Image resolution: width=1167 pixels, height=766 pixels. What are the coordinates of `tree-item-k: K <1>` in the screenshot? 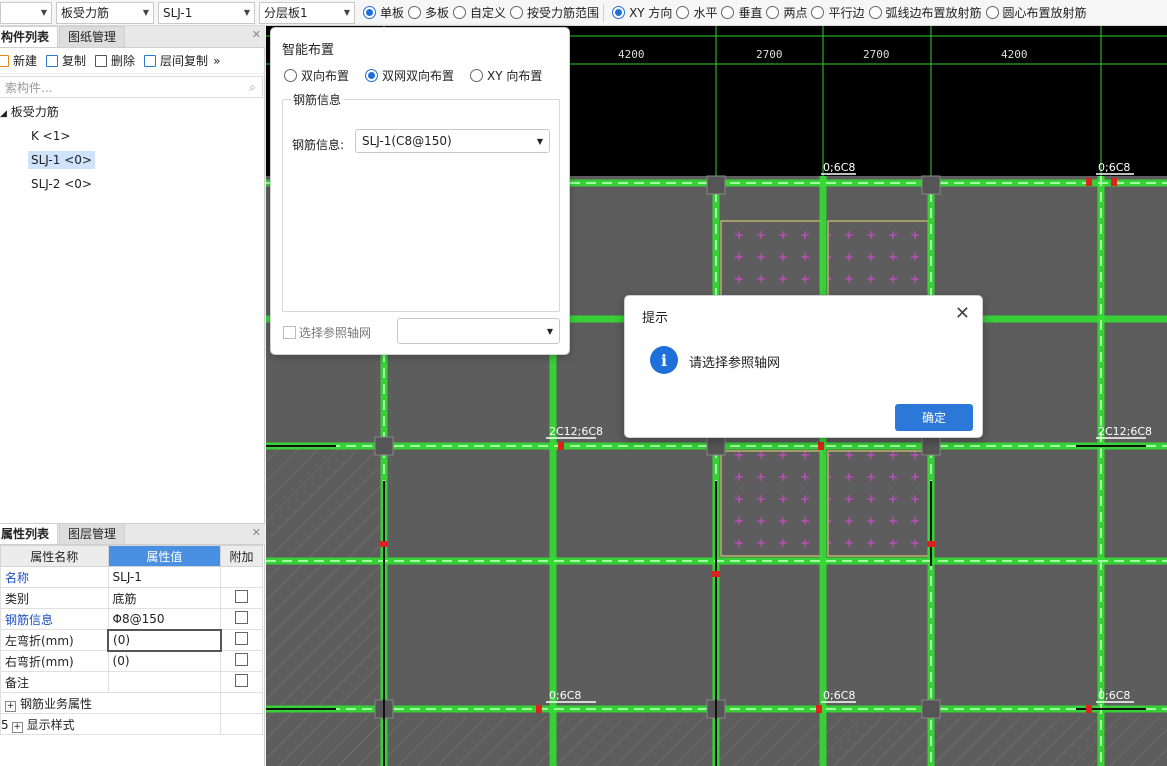 It's located at (132, 136).